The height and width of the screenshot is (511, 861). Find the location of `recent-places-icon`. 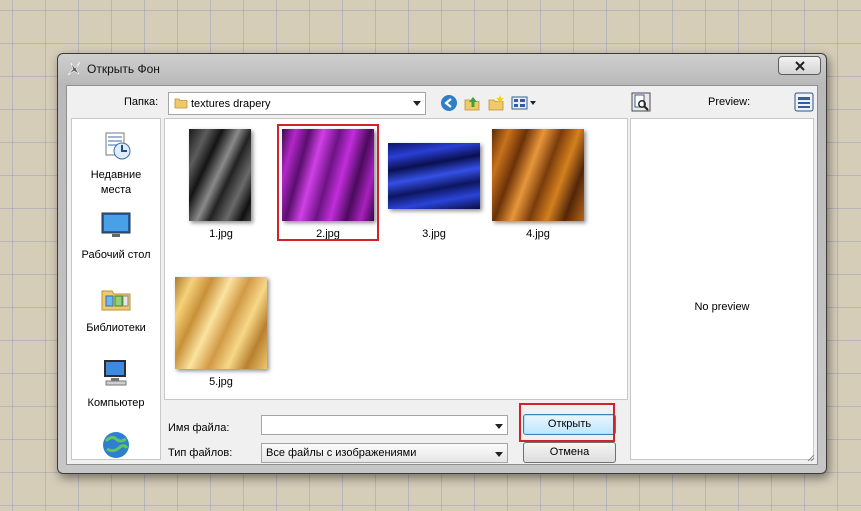

recent-places-icon is located at coordinates (118, 146).